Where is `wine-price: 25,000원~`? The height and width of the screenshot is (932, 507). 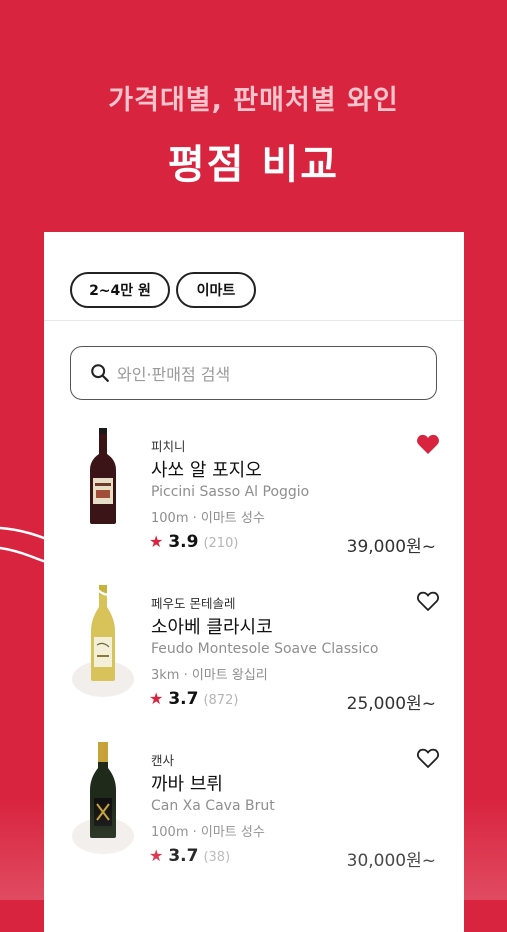
wine-price: 25,000원~ is located at coordinates (391, 704).